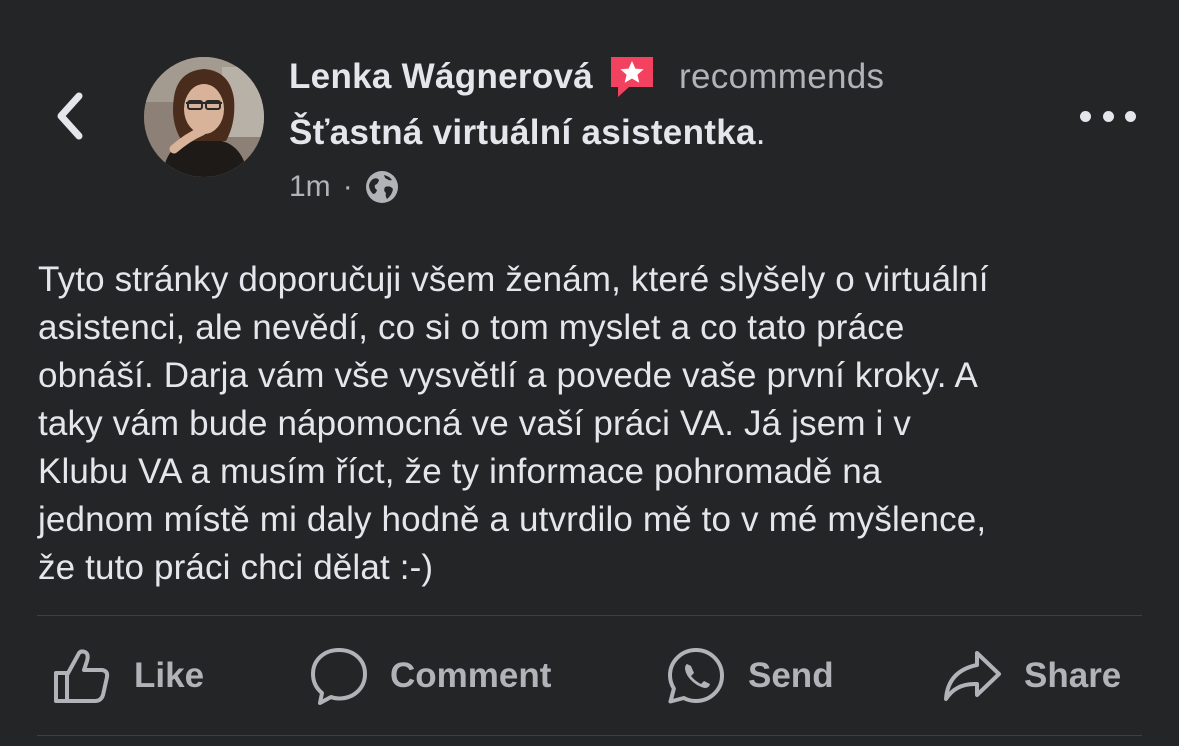  What do you see at coordinates (471, 675) in the screenshot?
I see `comment-label: Comment` at bounding box center [471, 675].